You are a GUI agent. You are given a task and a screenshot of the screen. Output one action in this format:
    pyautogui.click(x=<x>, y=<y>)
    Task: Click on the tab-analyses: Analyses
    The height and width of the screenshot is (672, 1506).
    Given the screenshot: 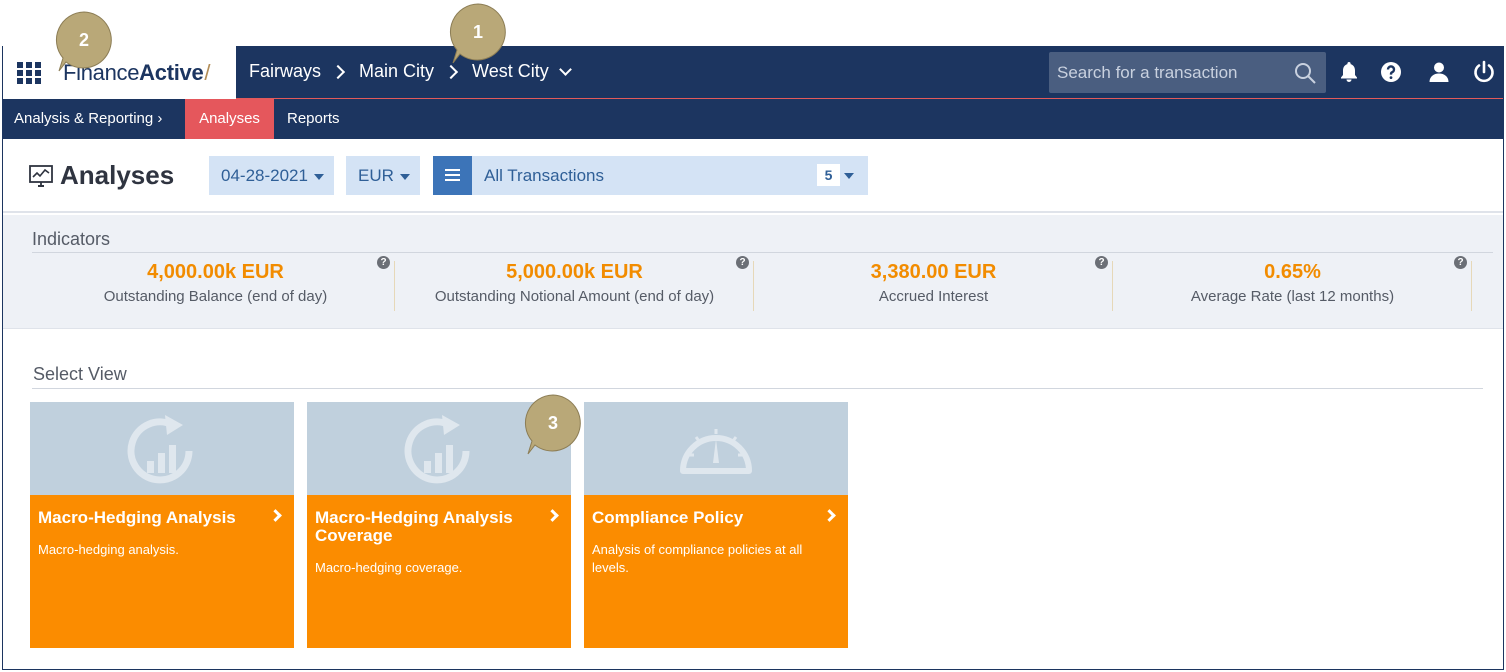 What is the action you would take?
    pyautogui.click(x=229, y=119)
    